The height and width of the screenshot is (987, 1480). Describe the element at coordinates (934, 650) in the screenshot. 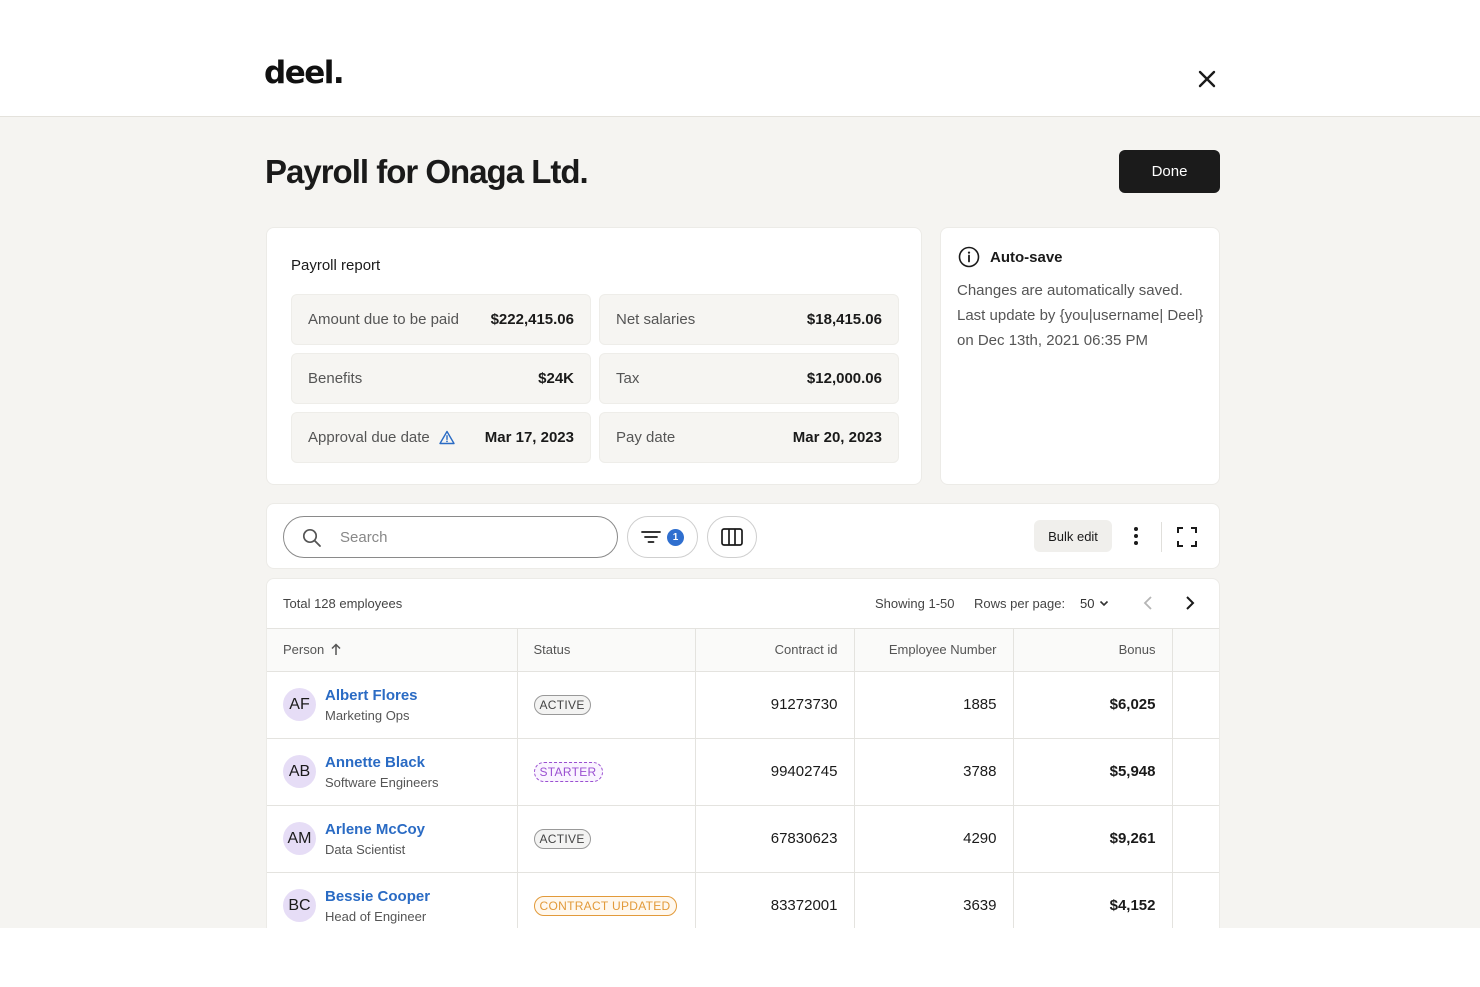

I see `column-header-employee-number: Employee Number` at that location.